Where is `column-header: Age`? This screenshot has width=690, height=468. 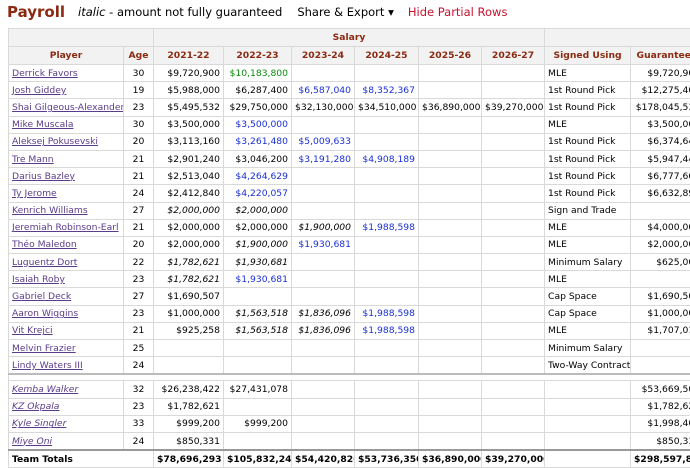
column-header: Age is located at coordinates (139, 56).